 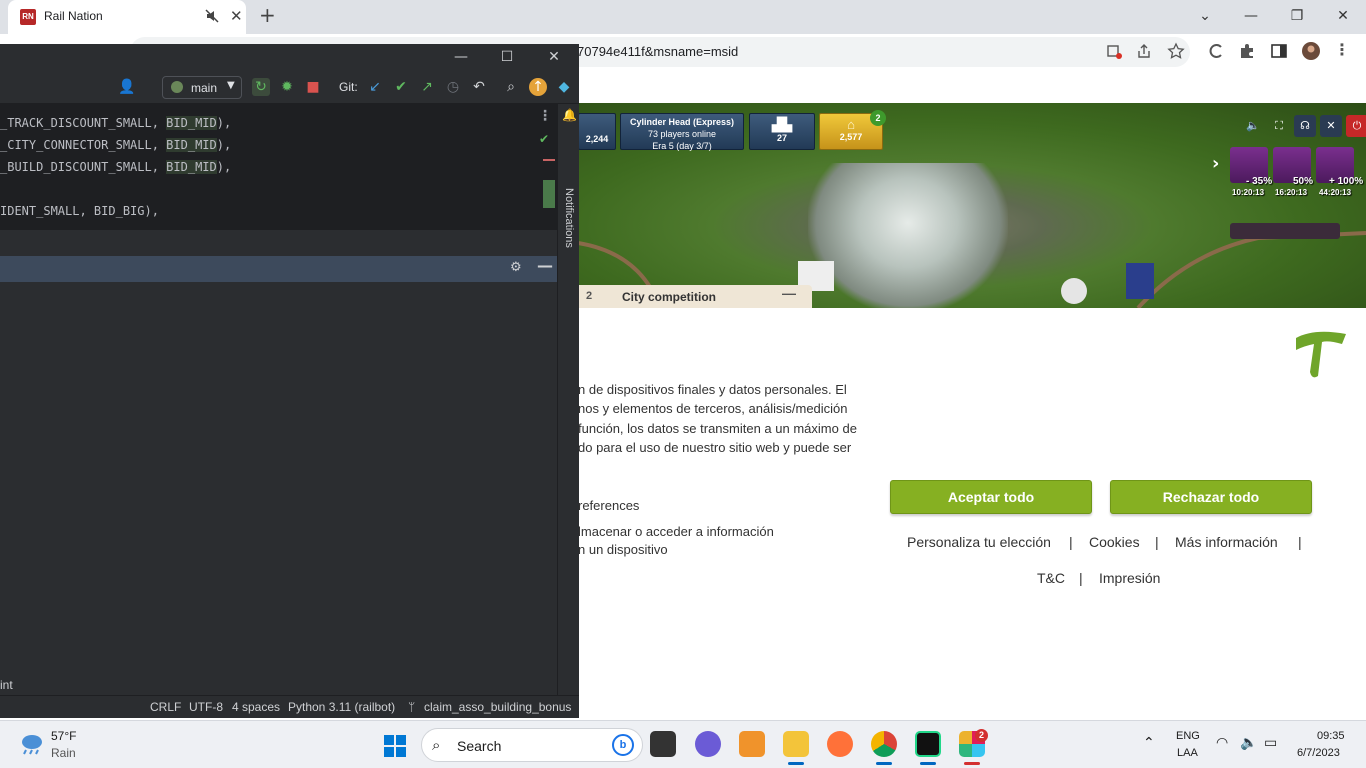 What do you see at coordinates (538, 87) in the screenshot?
I see `update-icon: ↑` at bounding box center [538, 87].